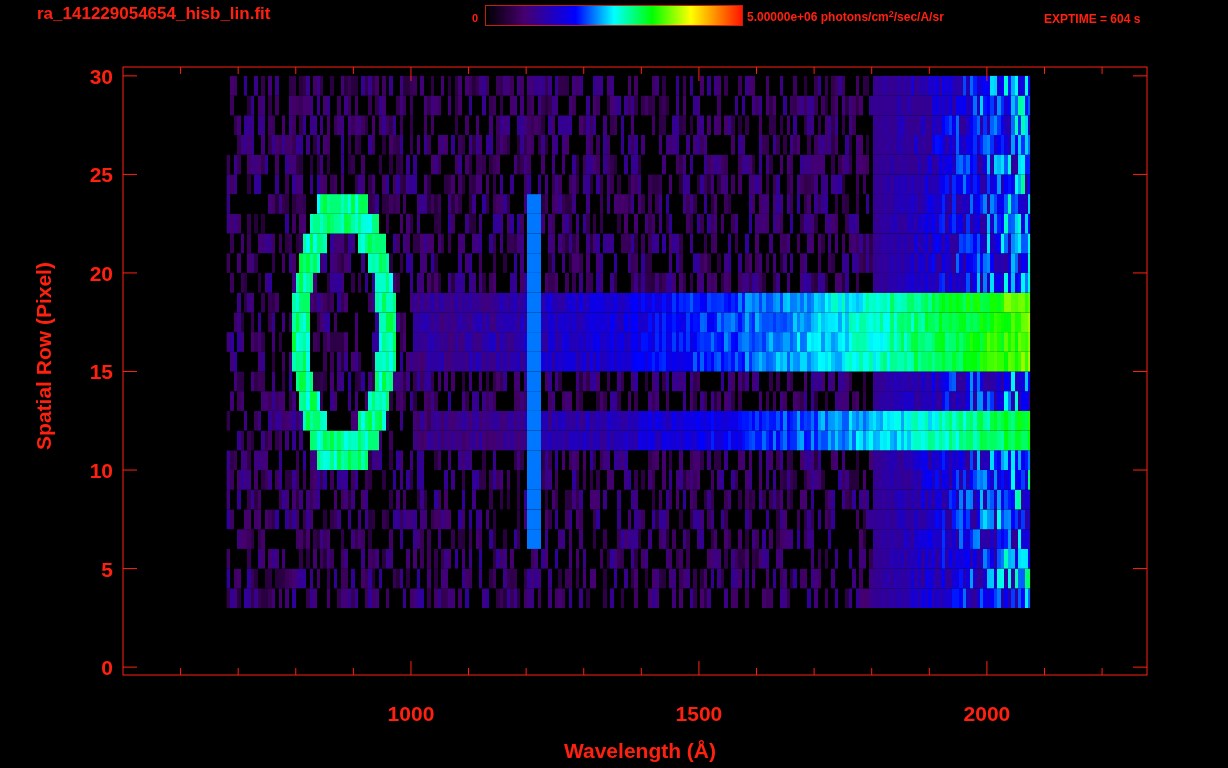 The image size is (1228, 768). Describe the element at coordinates (987, 713) in the screenshot. I see `x-tick-label: 2000` at that location.